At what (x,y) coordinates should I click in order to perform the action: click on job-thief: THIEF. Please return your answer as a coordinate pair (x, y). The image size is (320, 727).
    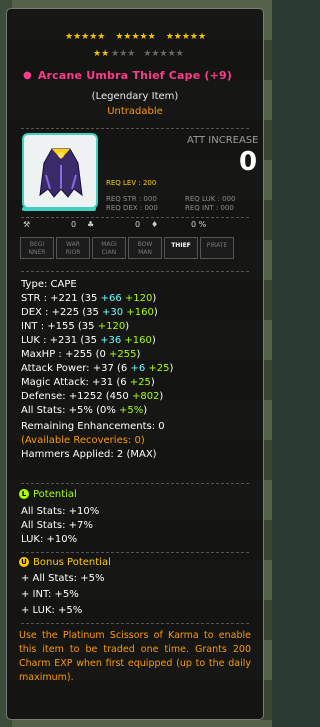
    Looking at the image, I should click on (181, 248).